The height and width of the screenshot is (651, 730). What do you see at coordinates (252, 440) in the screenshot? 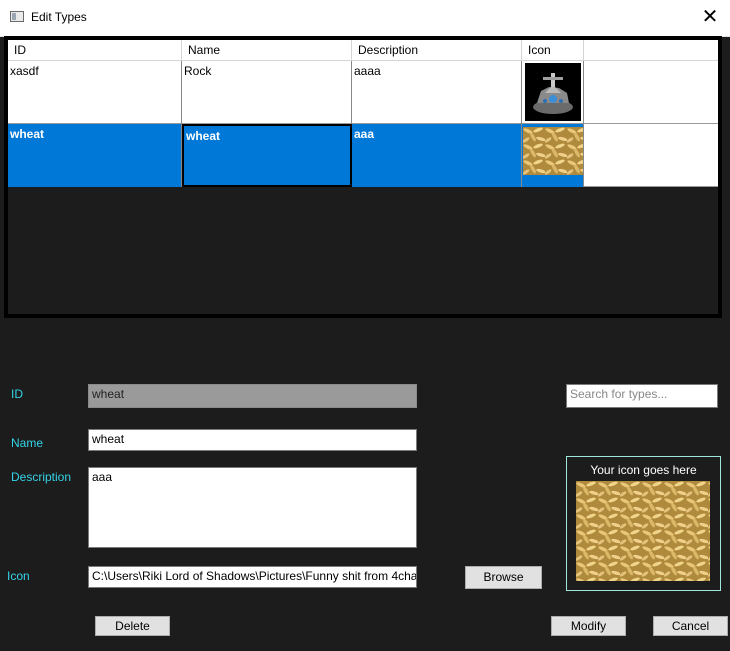
I see `name-field: wheat` at bounding box center [252, 440].